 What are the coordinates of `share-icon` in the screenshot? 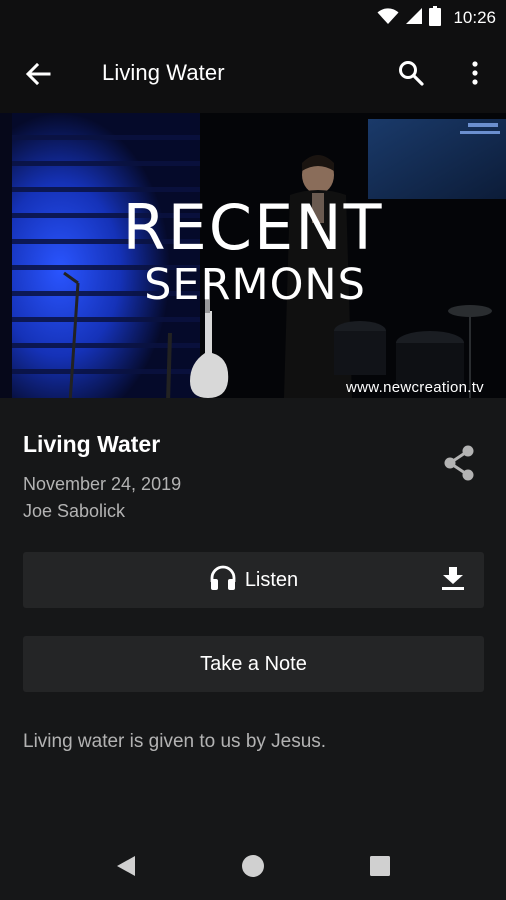 It's located at (459, 465).